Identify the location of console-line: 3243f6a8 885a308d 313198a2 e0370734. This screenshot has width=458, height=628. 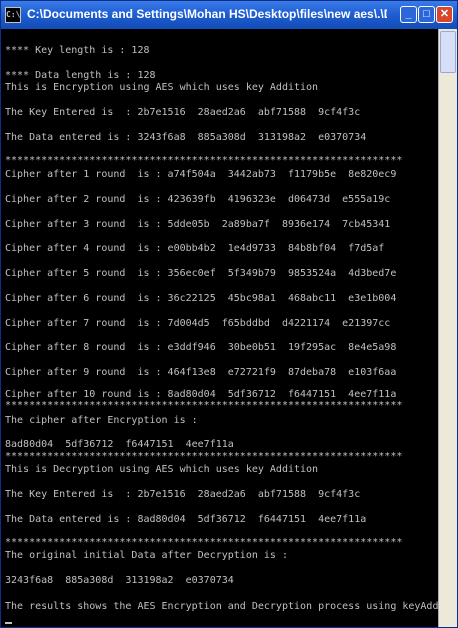
(119, 580).